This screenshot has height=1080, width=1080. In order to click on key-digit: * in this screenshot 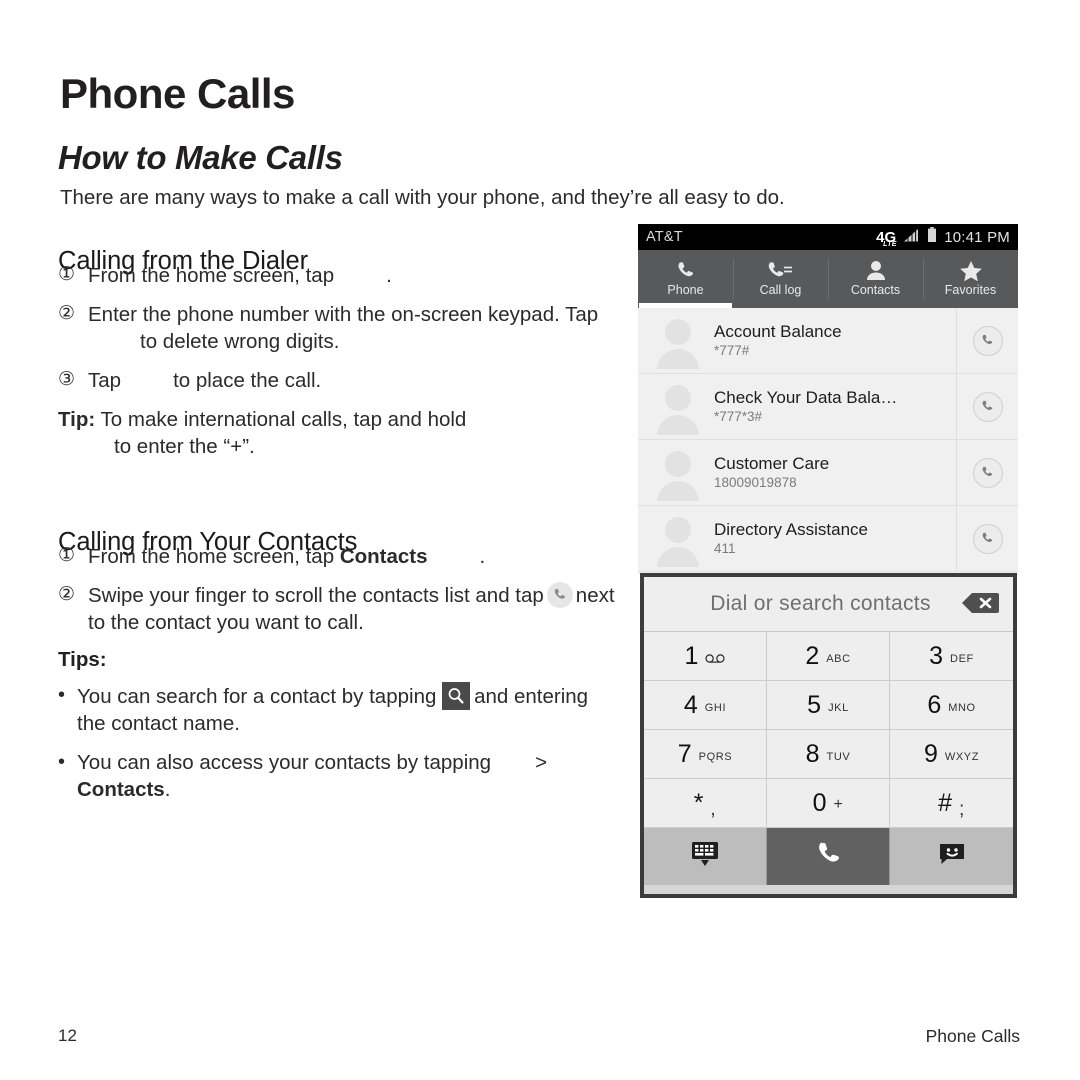, I will do `click(698, 802)`.